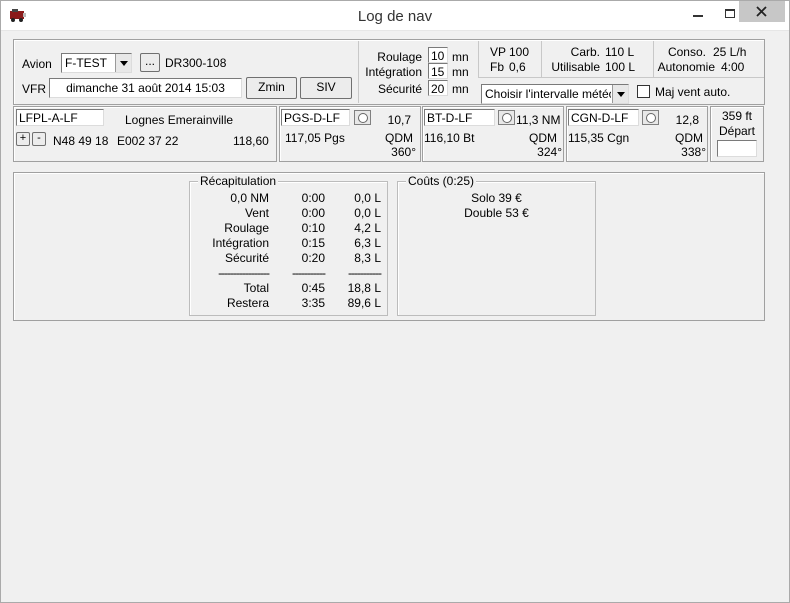  I want to click on window-title: Log de nav, so click(395, 16).